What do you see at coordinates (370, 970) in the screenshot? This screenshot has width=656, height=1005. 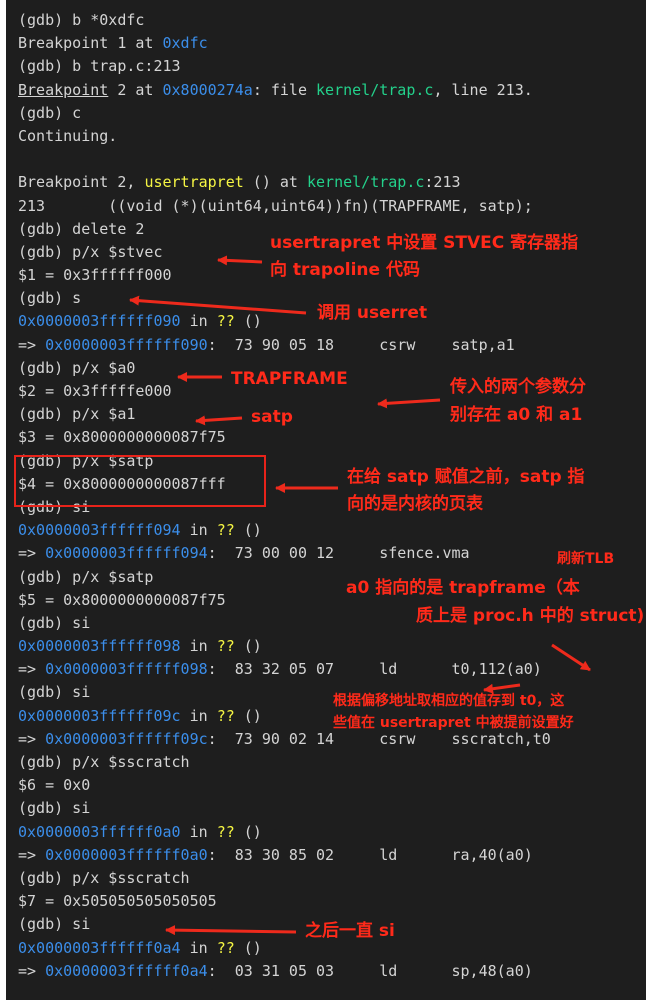 I see `terminal-text: : 03 31 05 03 ld sp,48(a0)` at bounding box center [370, 970].